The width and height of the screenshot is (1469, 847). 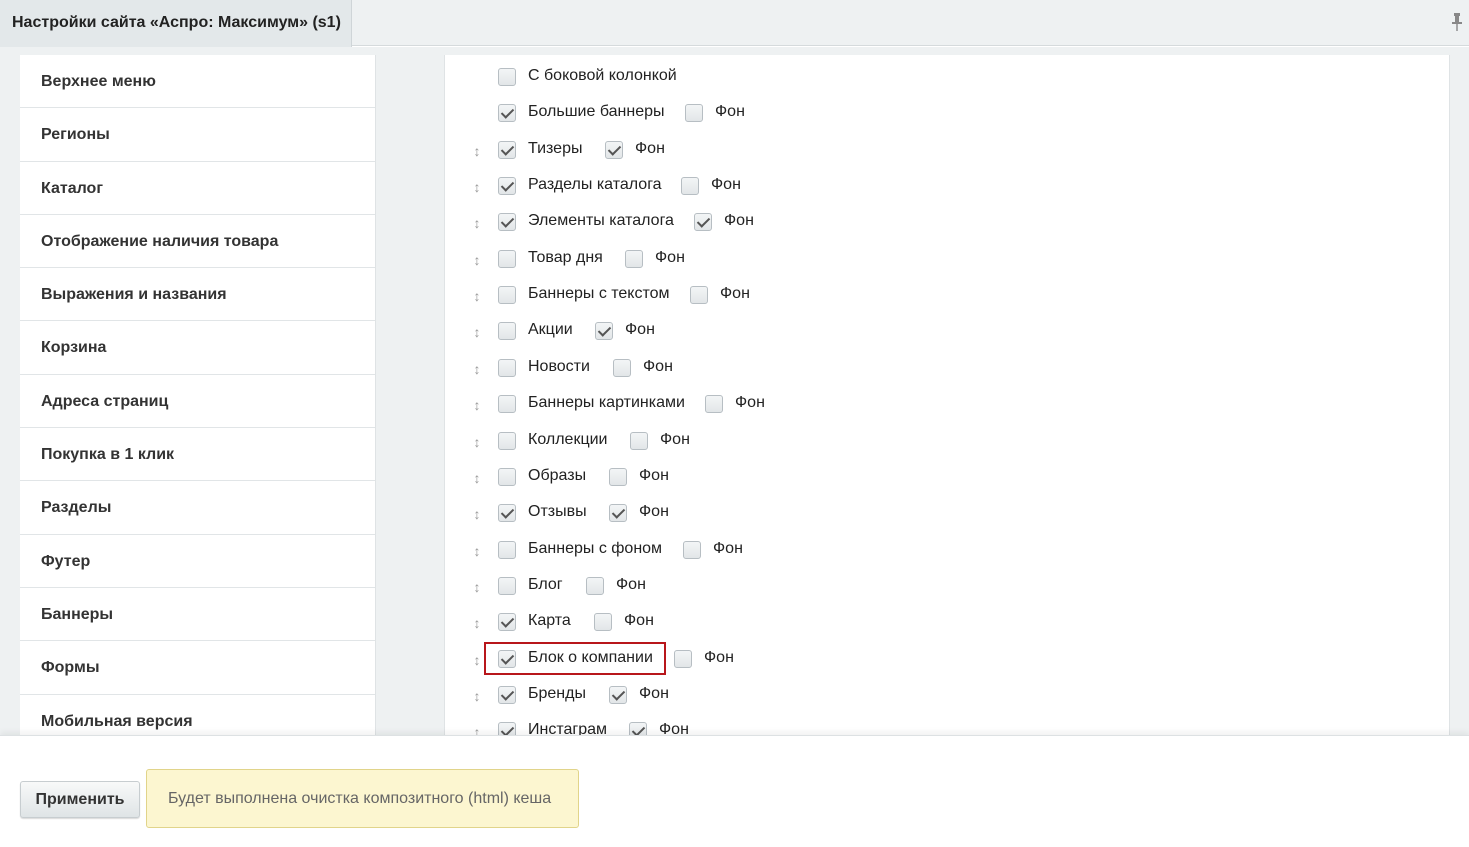 What do you see at coordinates (595, 185) in the screenshot?
I see `block-label: Разделы каталога` at bounding box center [595, 185].